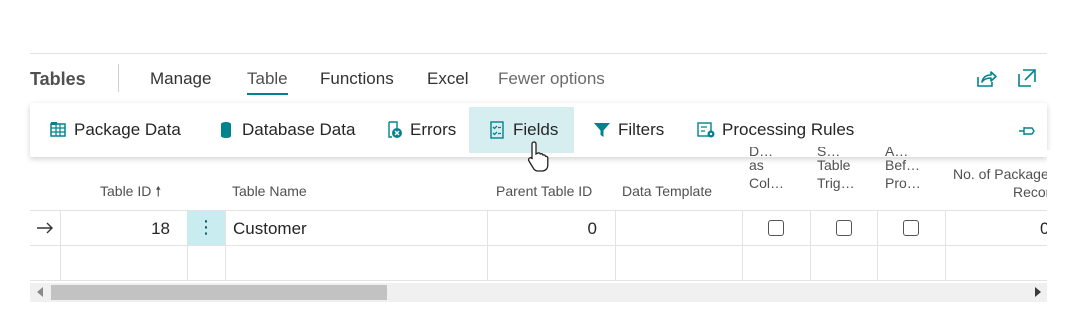  What do you see at coordinates (538, 53) in the screenshot?
I see `top-divider` at bounding box center [538, 53].